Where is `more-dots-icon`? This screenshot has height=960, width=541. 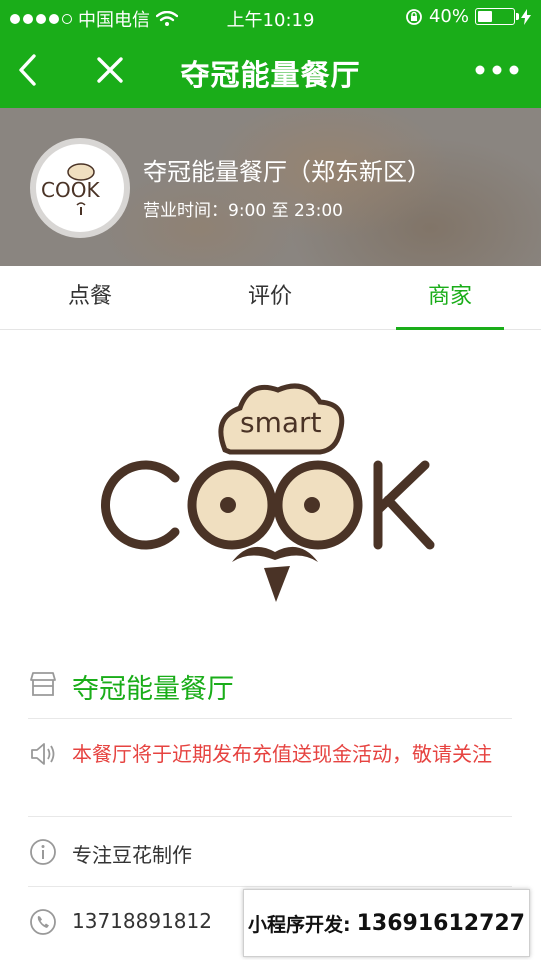
more-dots-icon is located at coordinates (497, 70).